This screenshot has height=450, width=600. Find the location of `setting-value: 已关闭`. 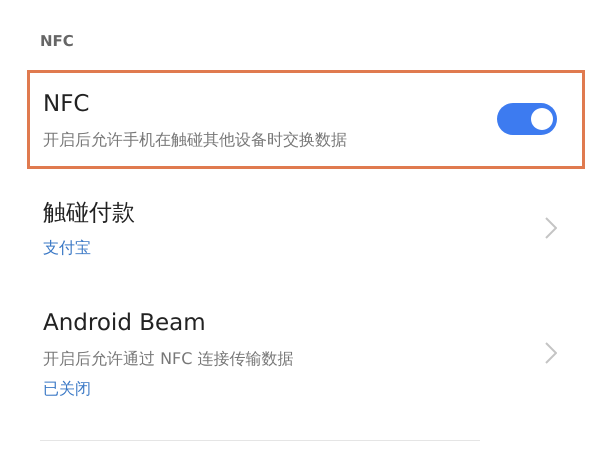

setting-value: 已关闭 is located at coordinates (67, 389).